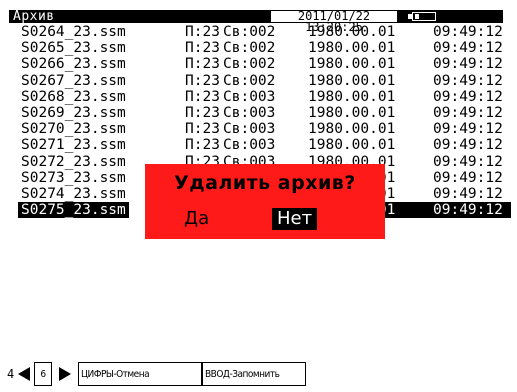  Describe the element at coordinates (196, 219) in the screenshot. I see `yes-button: Да` at that location.